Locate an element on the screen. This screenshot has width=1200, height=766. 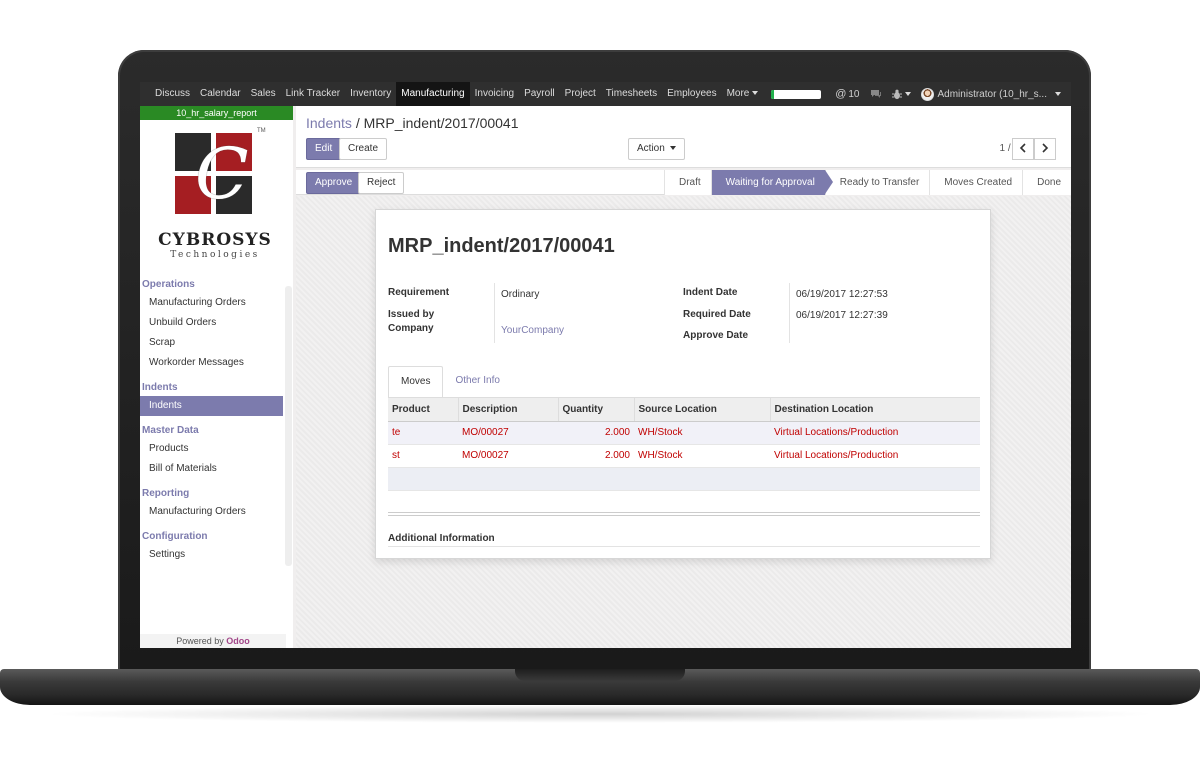
menu-timesheets: Timesheets is located at coordinates (631, 94).